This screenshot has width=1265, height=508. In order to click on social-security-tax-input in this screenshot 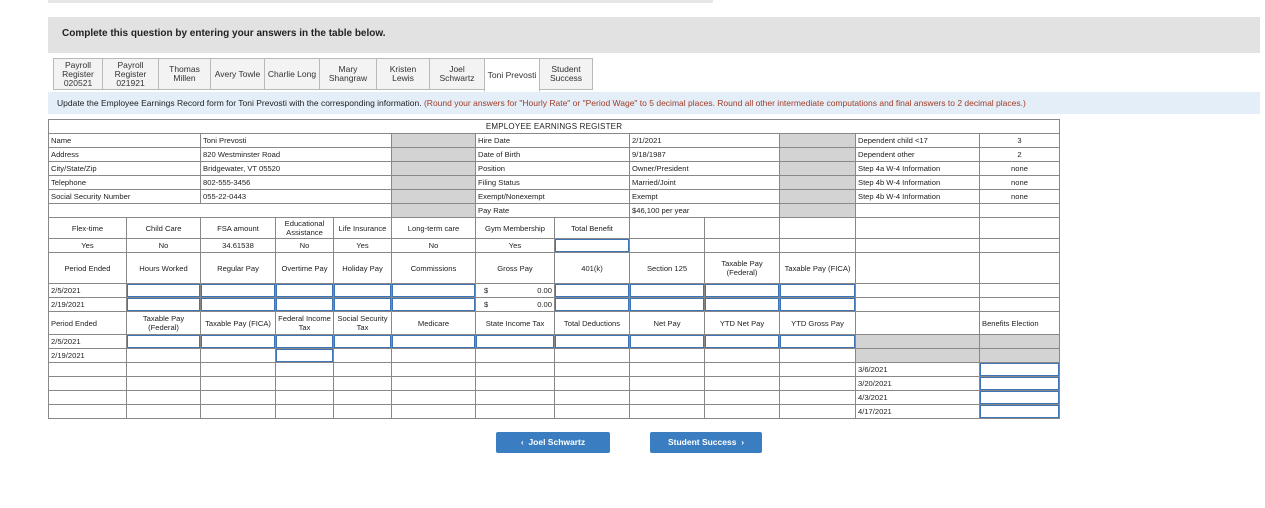, I will do `click(362, 341)`.